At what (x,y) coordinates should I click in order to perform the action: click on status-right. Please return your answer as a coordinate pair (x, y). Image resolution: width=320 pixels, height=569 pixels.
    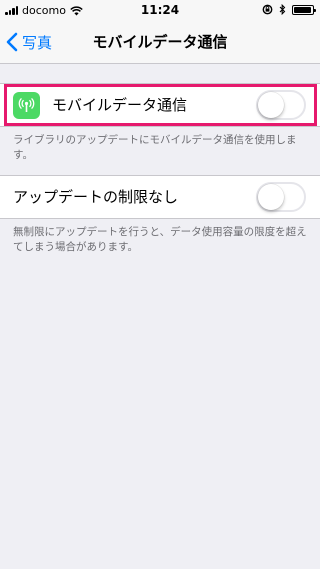
    Looking at the image, I should click on (289, 9).